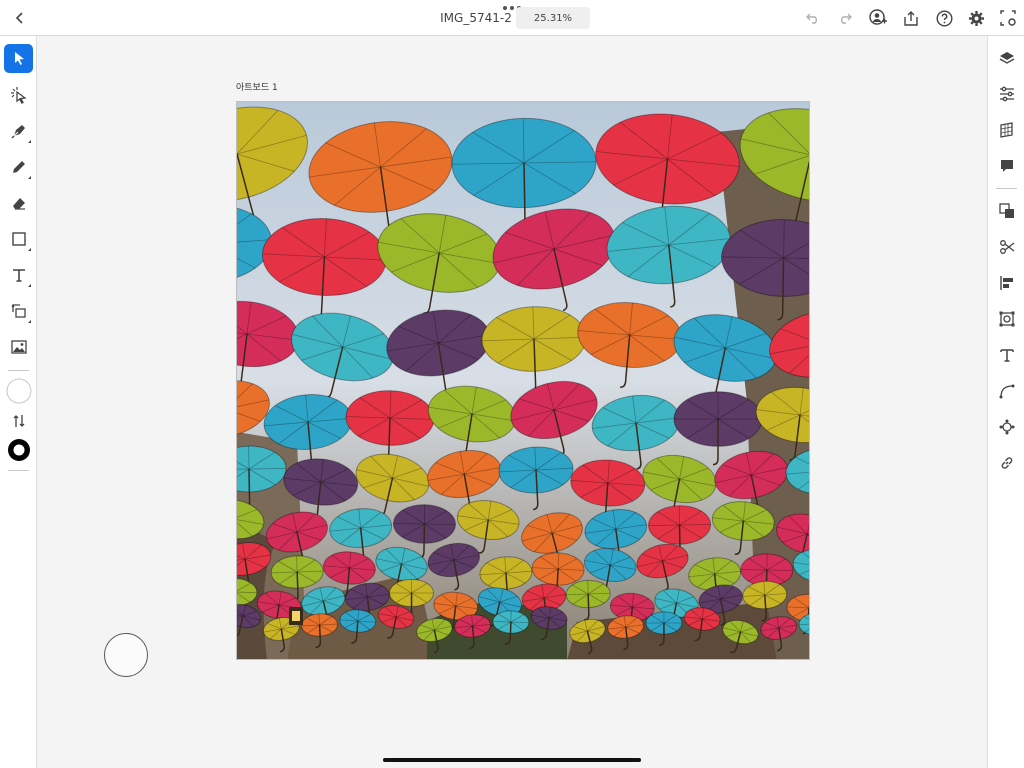  I want to click on stroke-swatch-icon, so click(18, 449).